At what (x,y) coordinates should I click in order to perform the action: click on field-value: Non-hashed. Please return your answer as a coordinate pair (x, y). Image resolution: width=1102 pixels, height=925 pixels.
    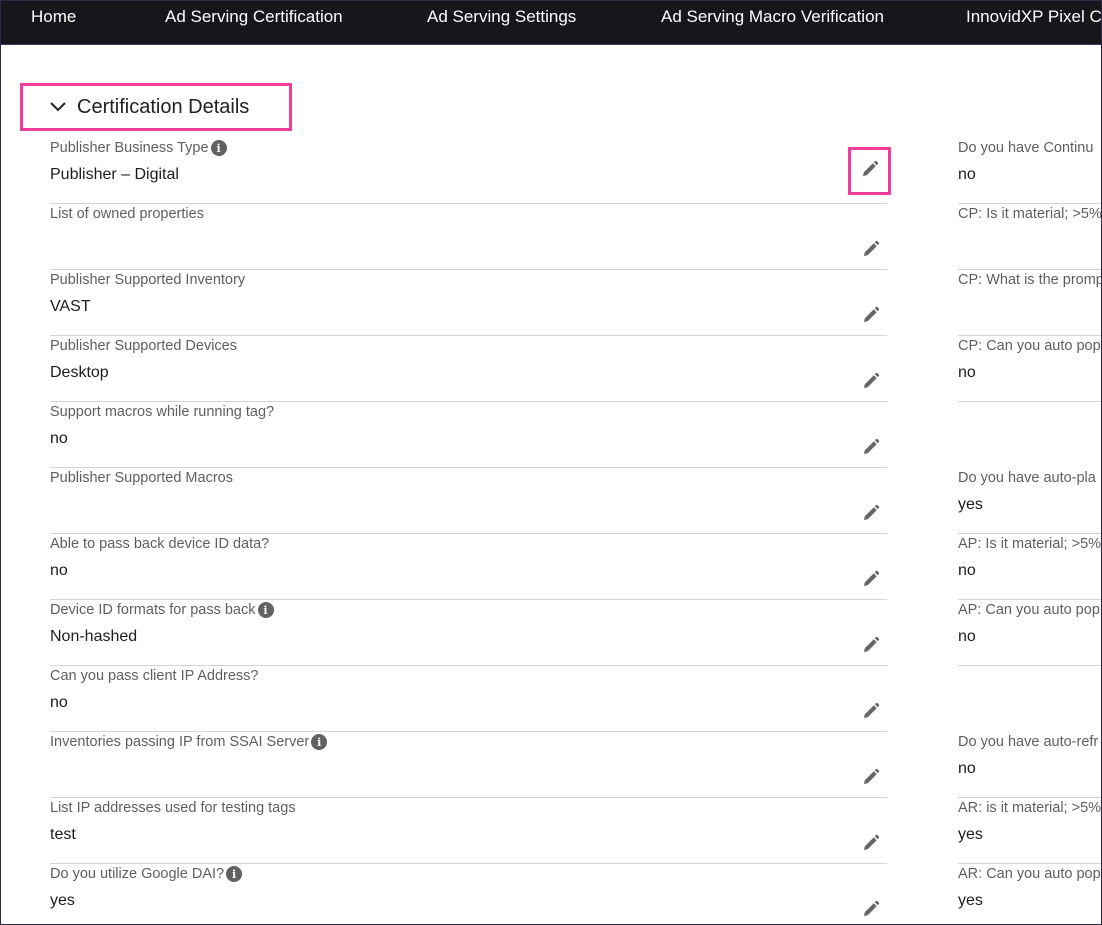
    Looking at the image, I should click on (94, 636).